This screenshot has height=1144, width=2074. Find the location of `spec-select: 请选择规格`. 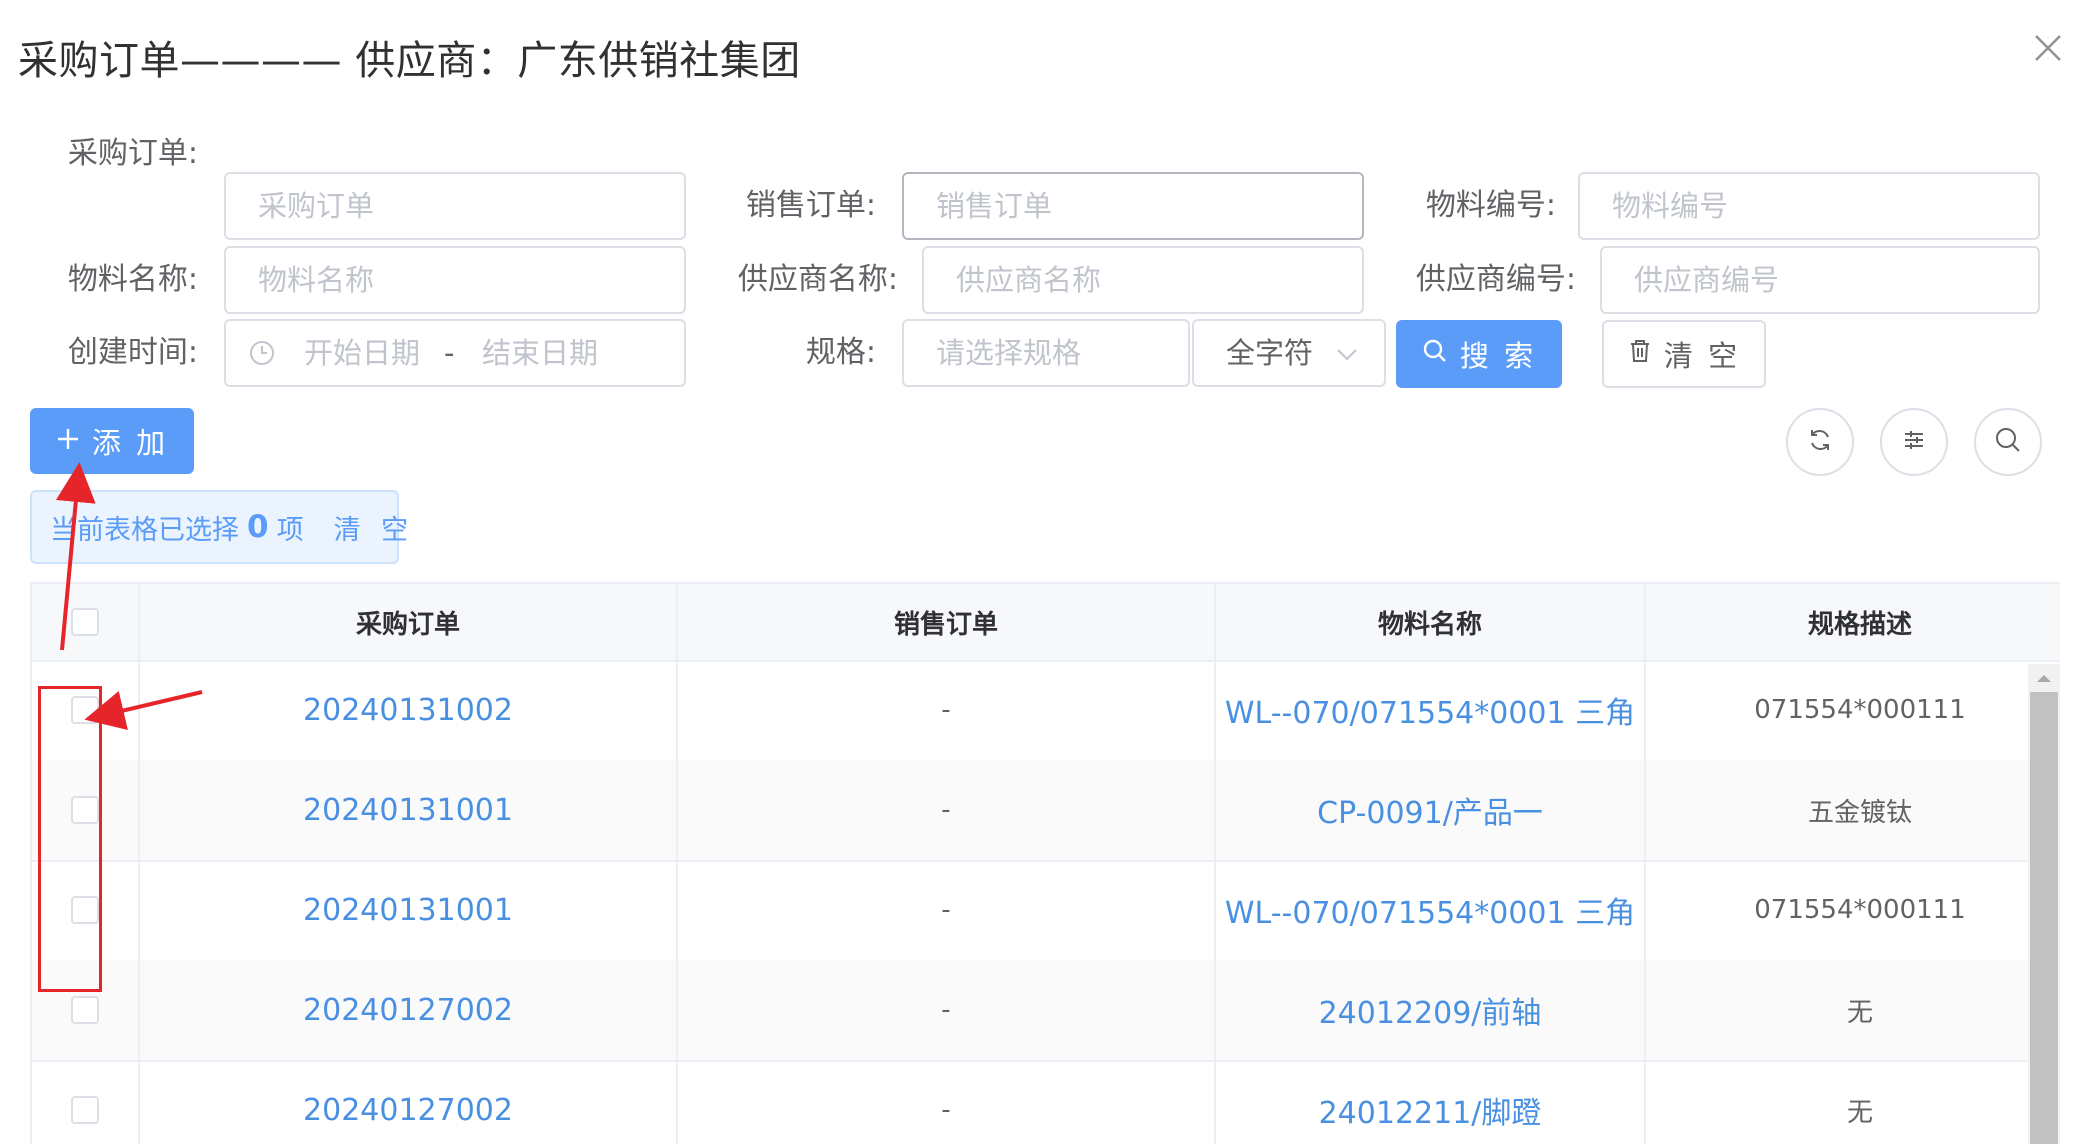

spec-select: 请选择规格 is located at coordinates (1046, 353).